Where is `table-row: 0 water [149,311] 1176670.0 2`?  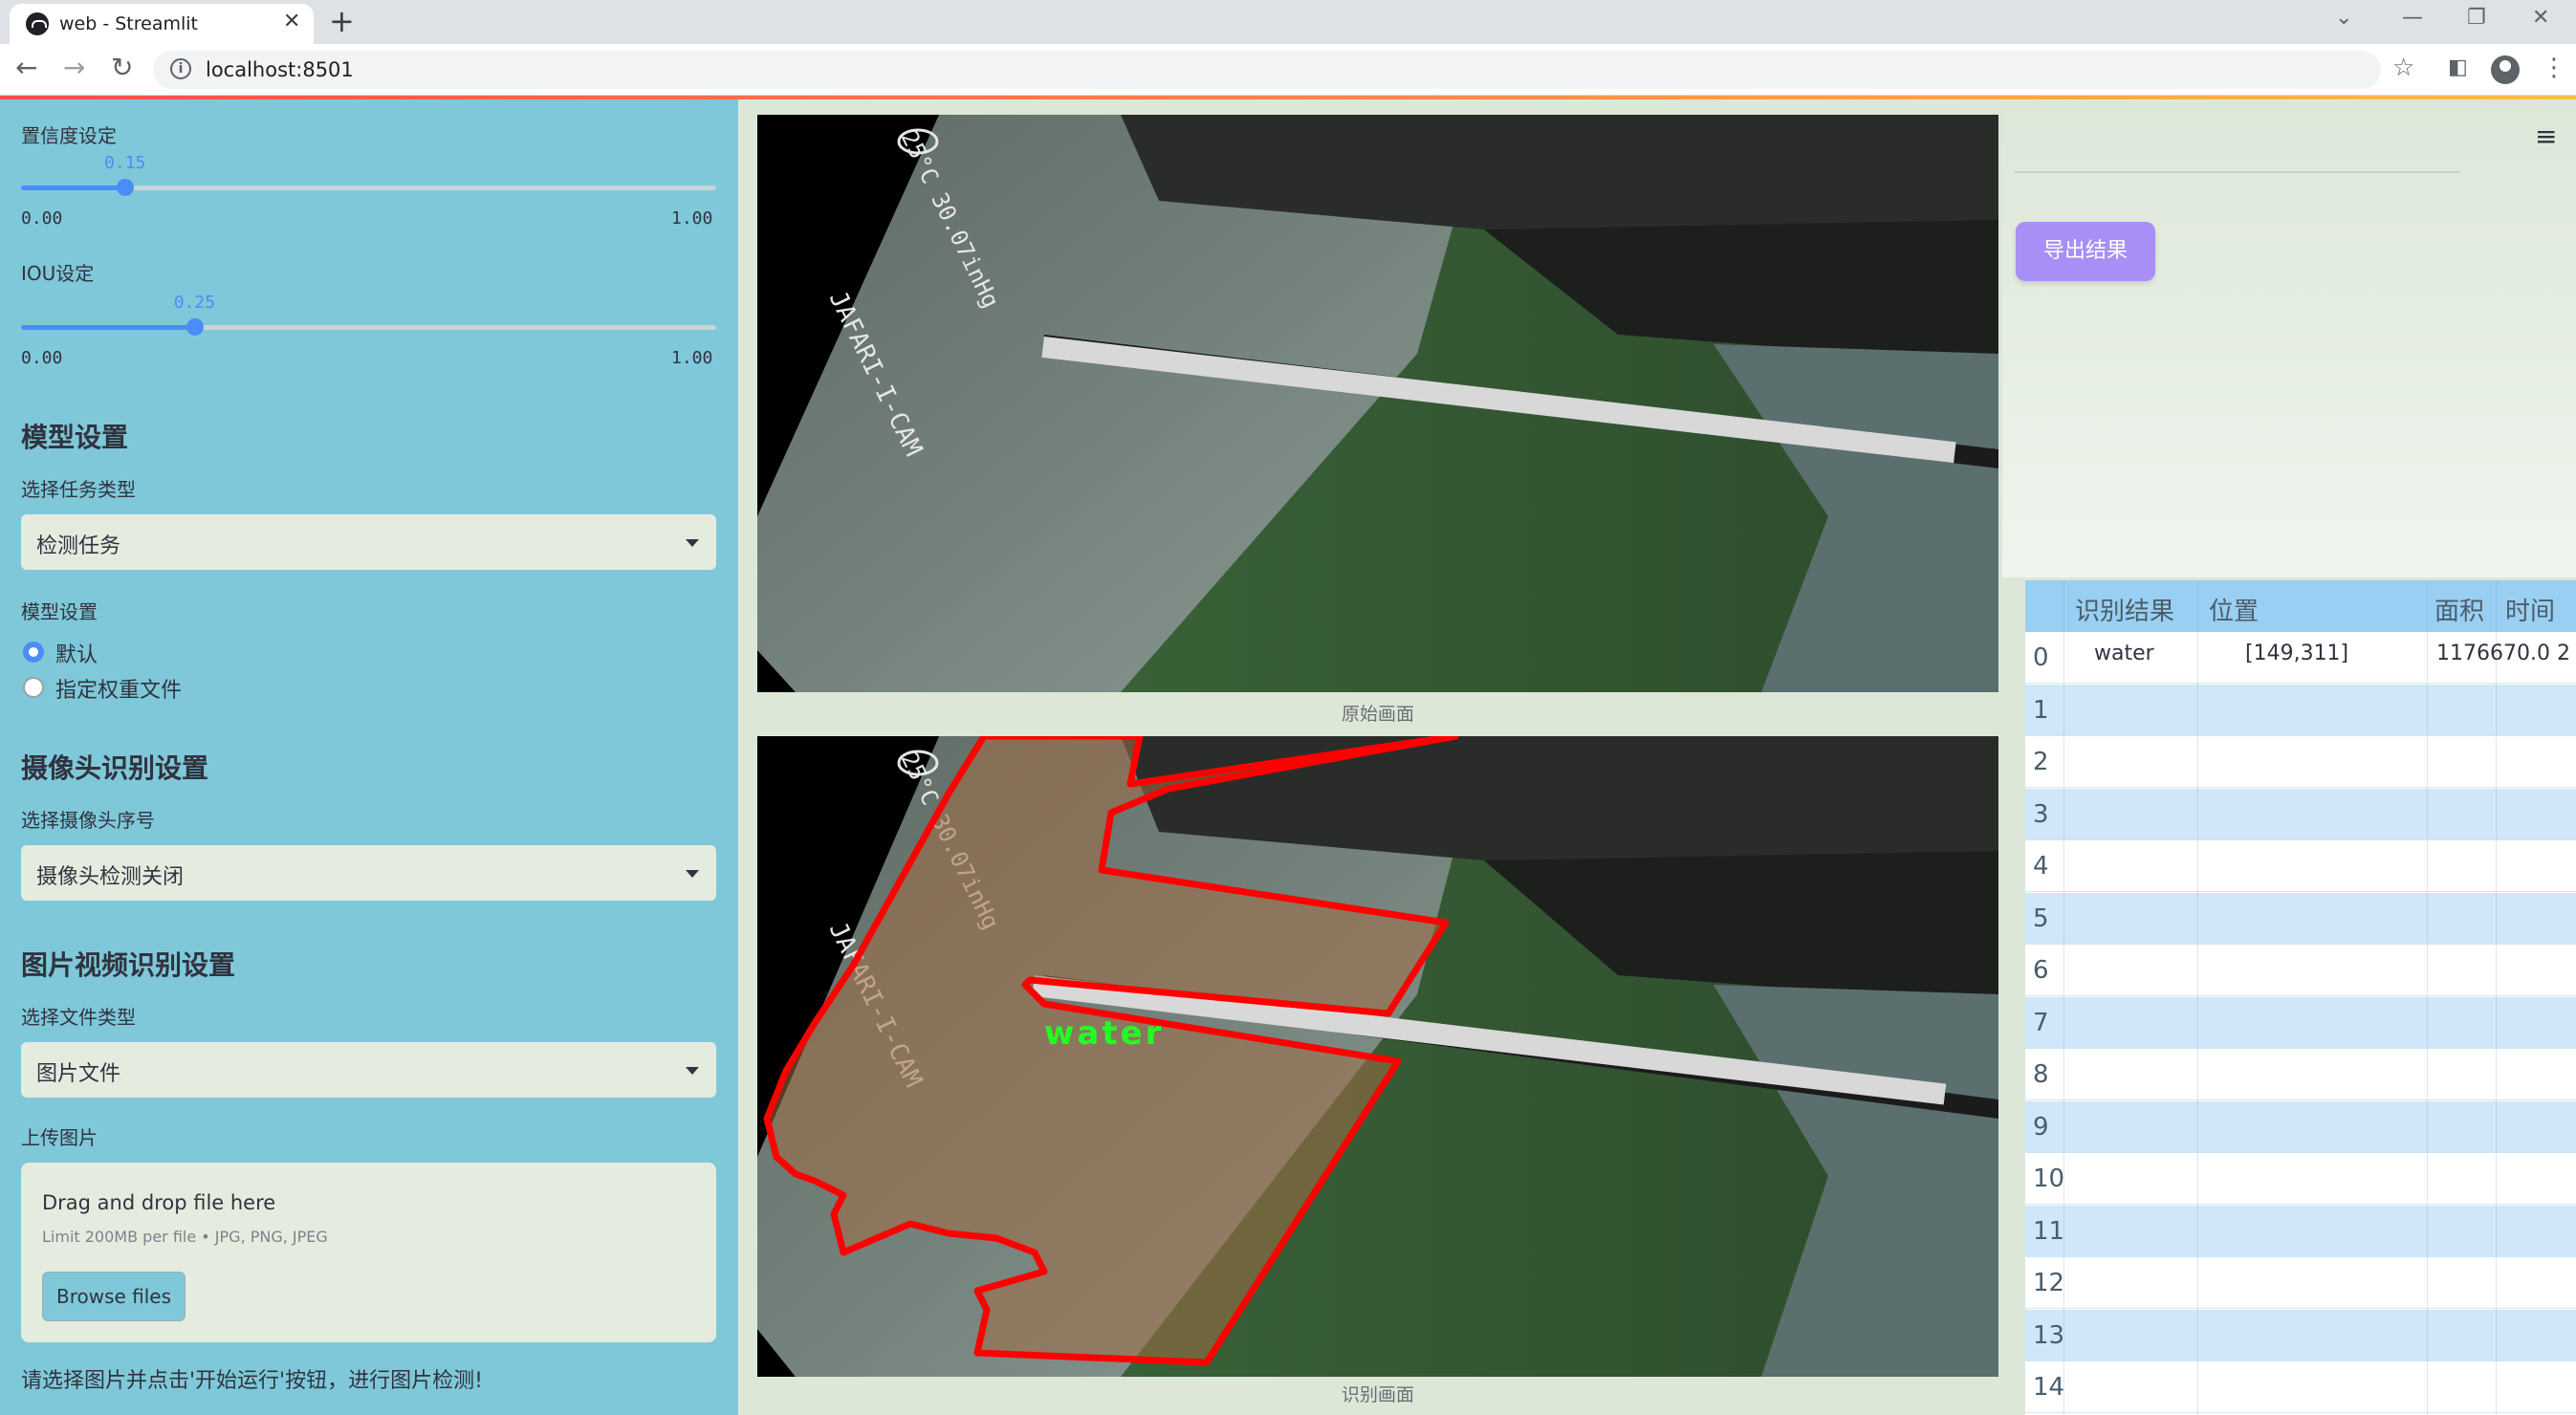 table-row: 0 water [149,311] 1176670.0 2 is located at coordinates (2300, 658).